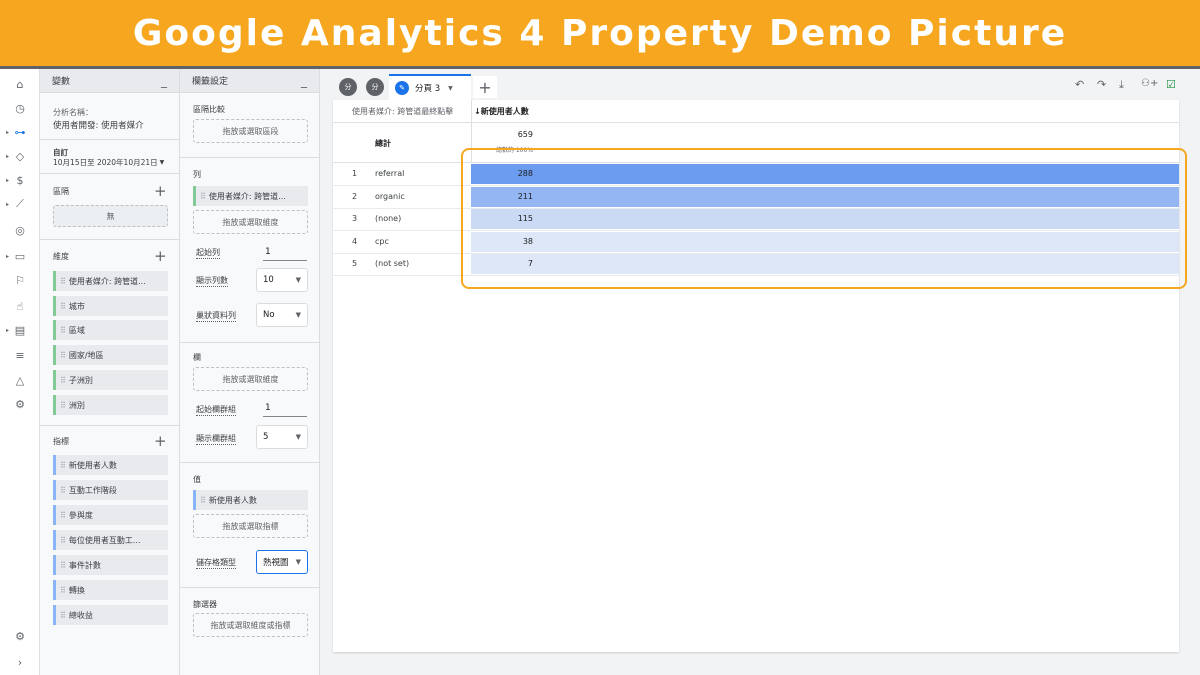 The height and width of the screenshot is (675, 1200). I want to click on filters-label: 篩選器, so click(205, 604).